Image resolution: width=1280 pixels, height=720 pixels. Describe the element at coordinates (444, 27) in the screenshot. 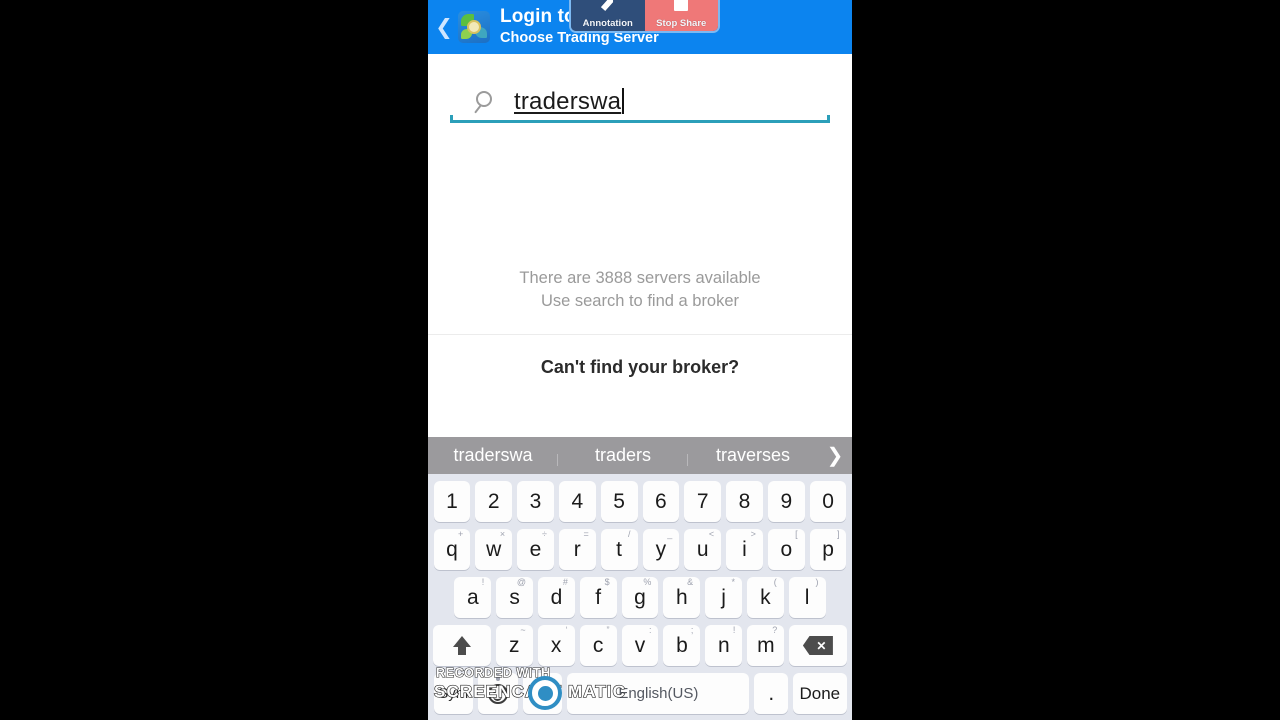

I see `chevron-left-icon: ❮` at that location.